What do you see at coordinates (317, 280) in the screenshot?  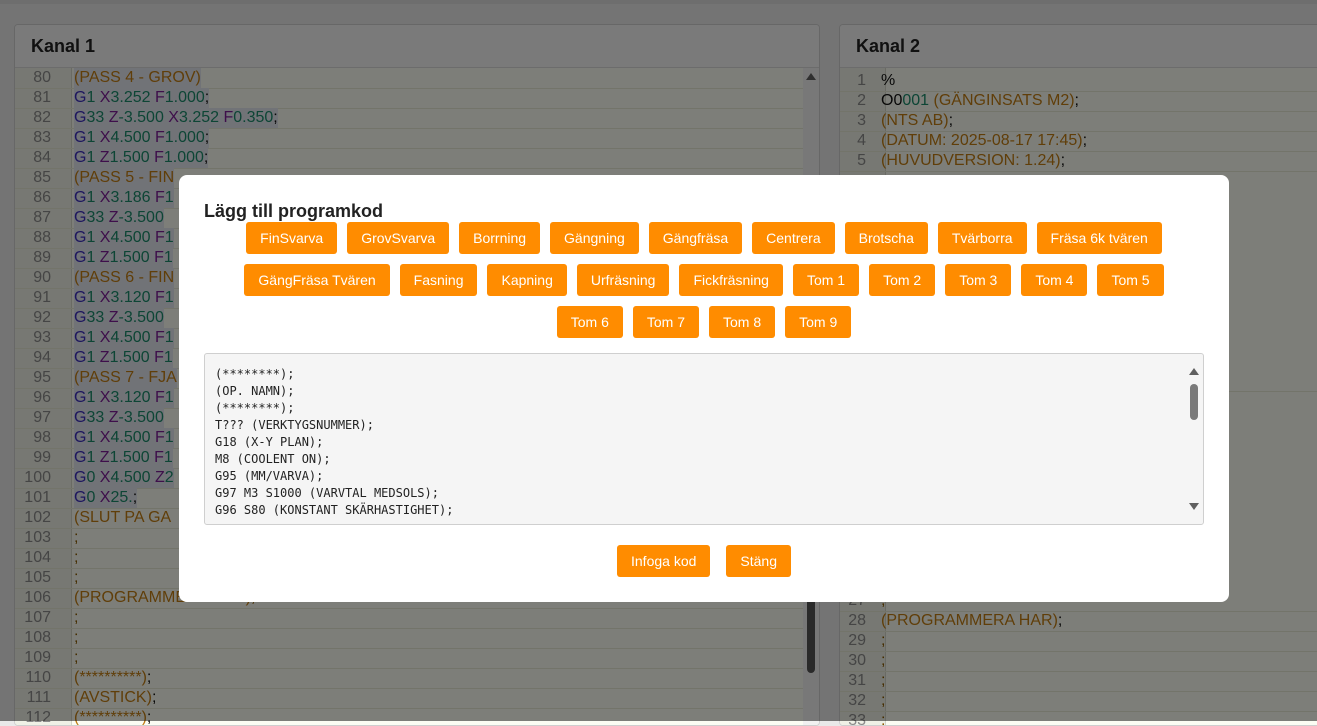 I see `template-button-gängfräsa-tvären: GängFräsa Tvären` at bounding box center [317, 280].